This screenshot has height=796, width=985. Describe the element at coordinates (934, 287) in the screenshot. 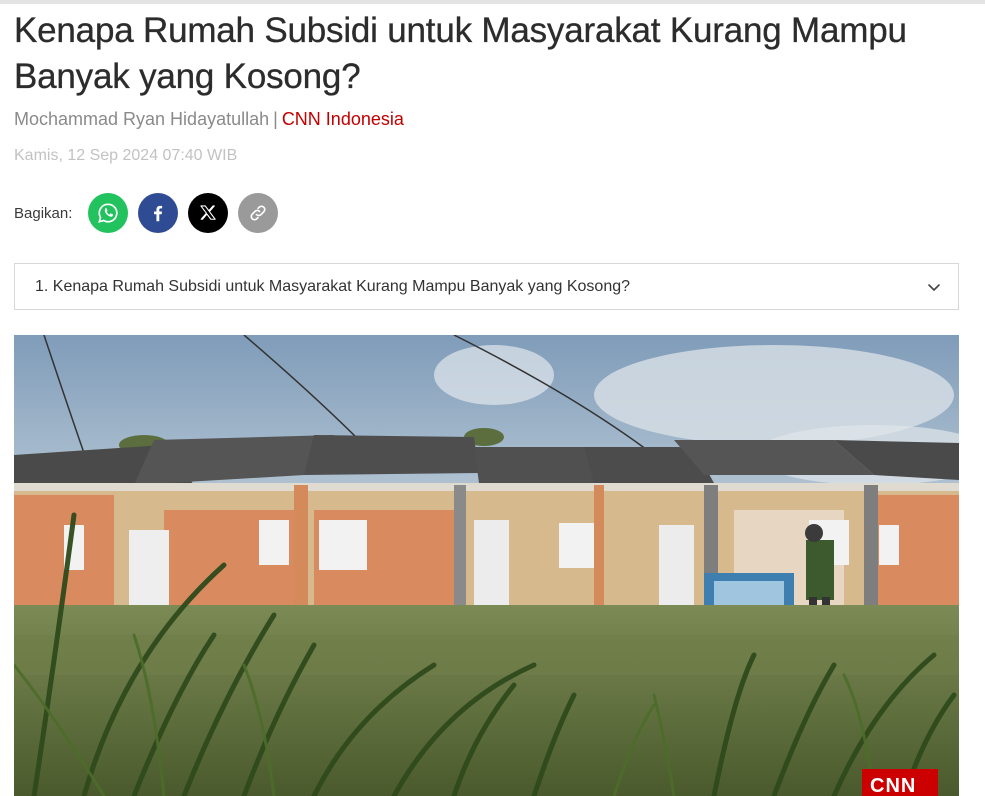

I see `chevron-down-icon` at that location.